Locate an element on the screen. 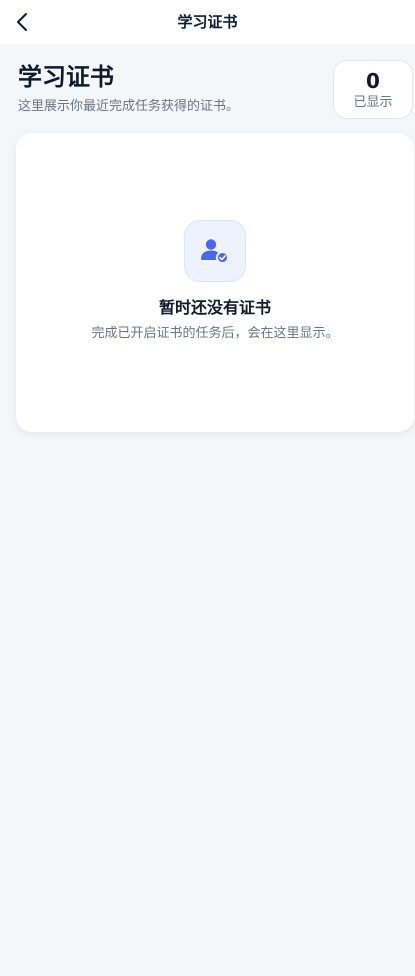 This screenshot has width=415, height=976. page-subtitle: 这里展示你最近完成任务获得的证书。 is located at coordinates (129, 106).